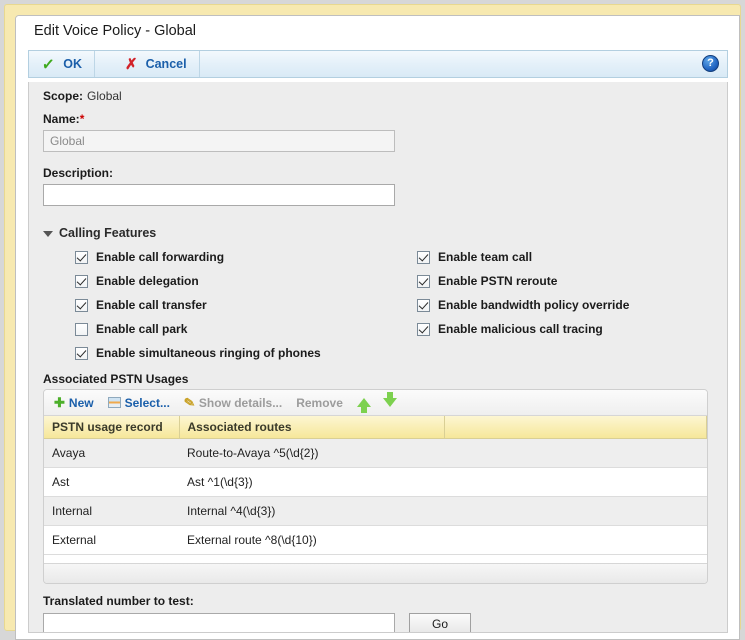  I want to click on x-mark-icon: ✗, so click(131, 64).